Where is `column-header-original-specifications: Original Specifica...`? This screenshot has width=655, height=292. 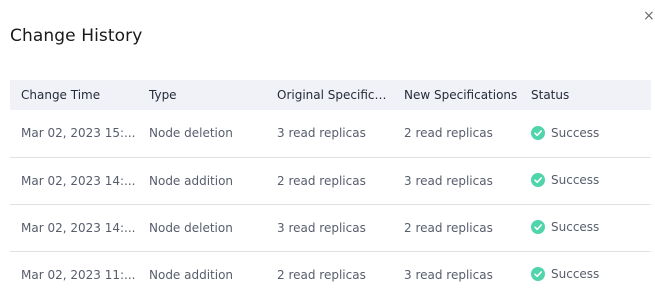 column-header-original-specifications: Original Specifica... is located at coordinates (335, 95).